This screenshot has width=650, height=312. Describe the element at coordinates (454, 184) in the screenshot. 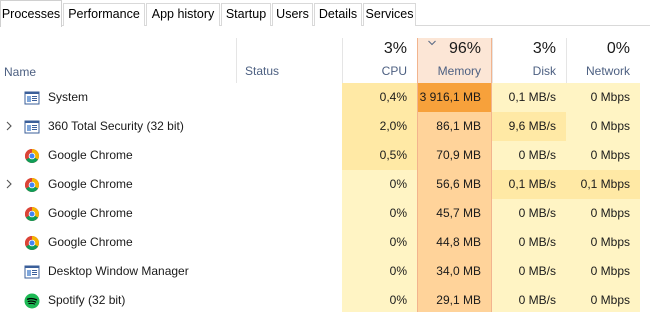

I see `memory-value: 56,6 MB` at that location.